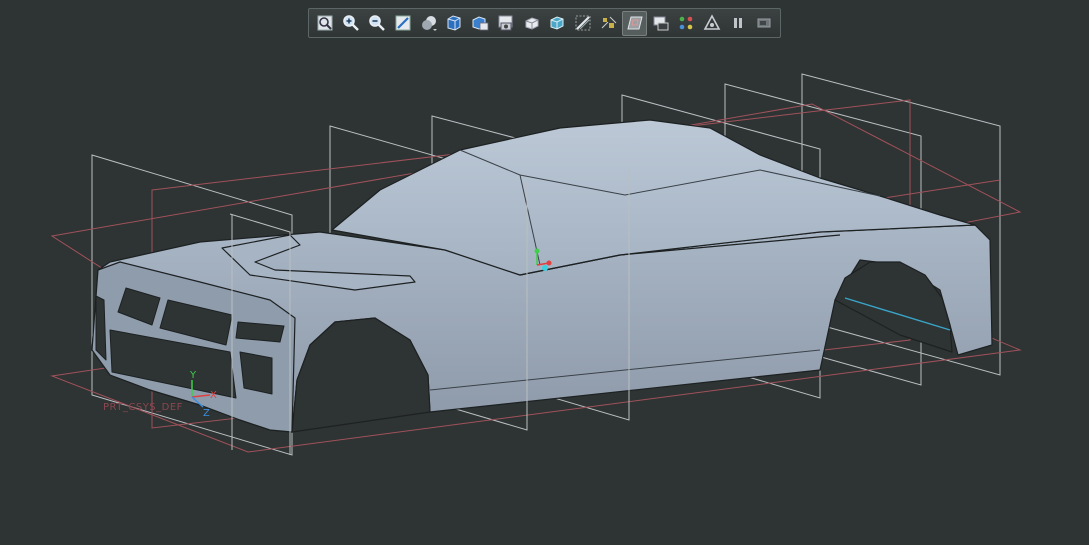  I want to click on triad-z-label: Z, so click(206, 413).